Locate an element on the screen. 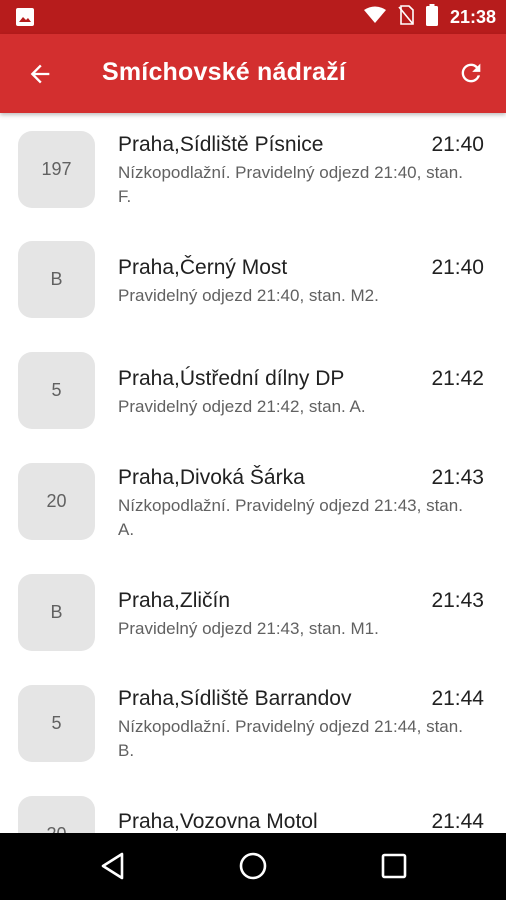  nav-home-button is located at coordinates (253, 866).